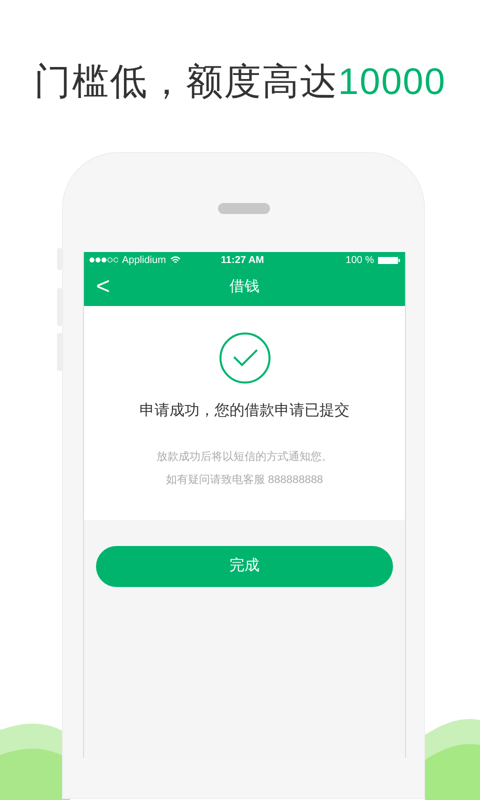 Image resolution: width=480 pixels, height=800 pixels. What do you see at coordinates (242, 261) in the screenshot?
I see `status-time: 11:27 AM` at bounding box center [242, 261].